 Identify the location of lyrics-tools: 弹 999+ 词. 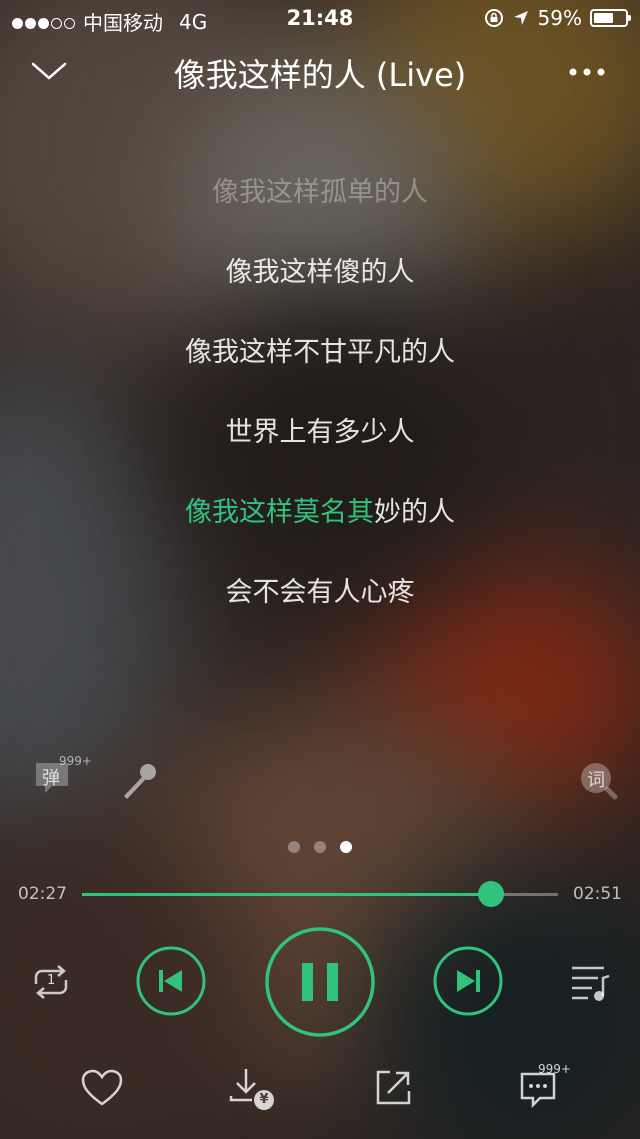
(320, 781).